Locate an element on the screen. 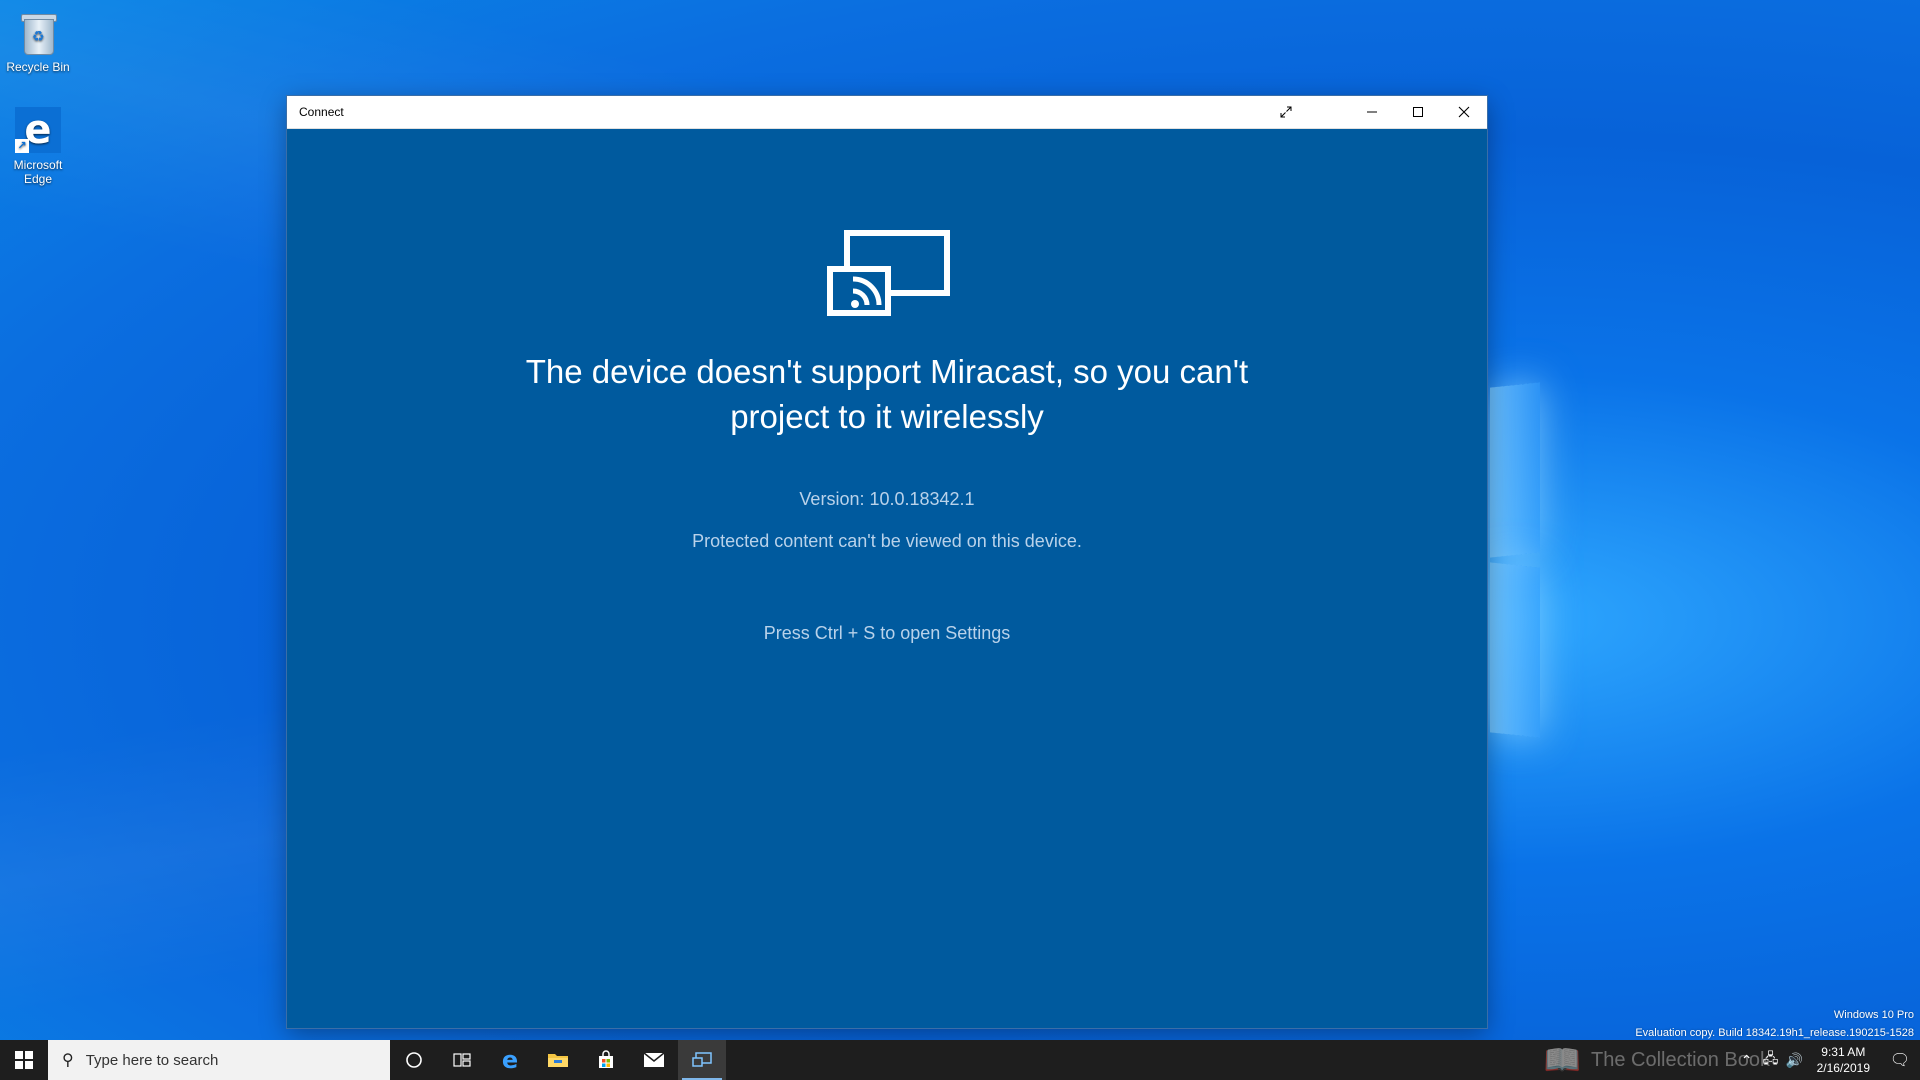  network-icon: 🖧 is located at coordinates (1771, 1060).